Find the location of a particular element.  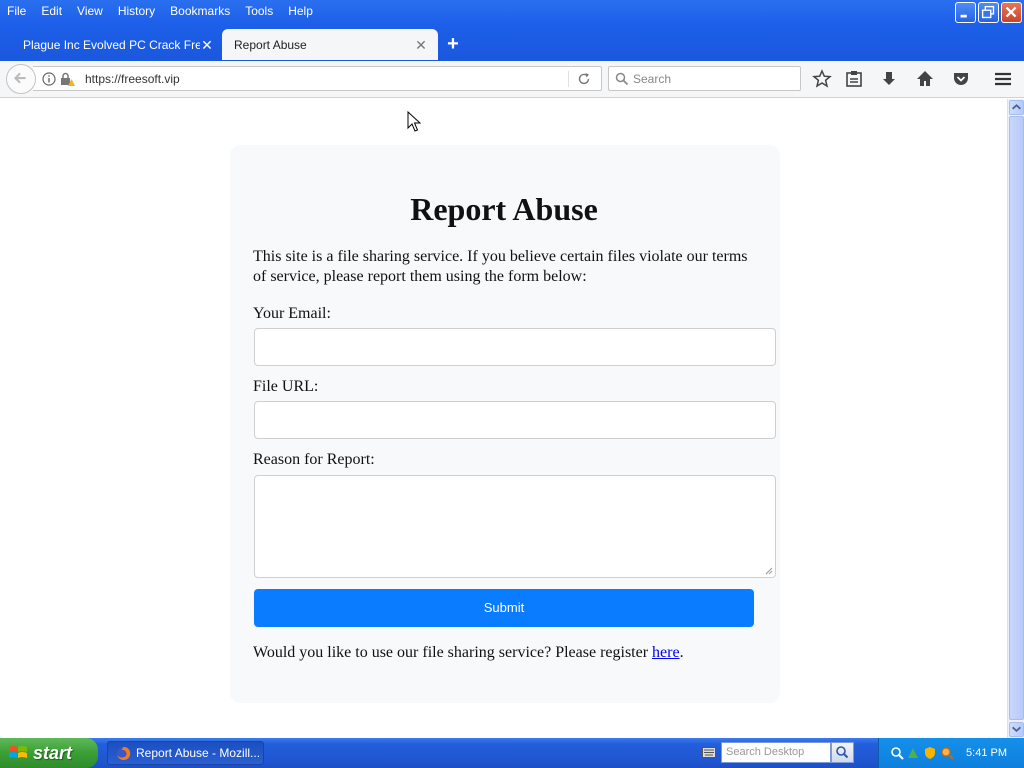

system-tray: 5:41 PM is located at coordinates (951, 753).